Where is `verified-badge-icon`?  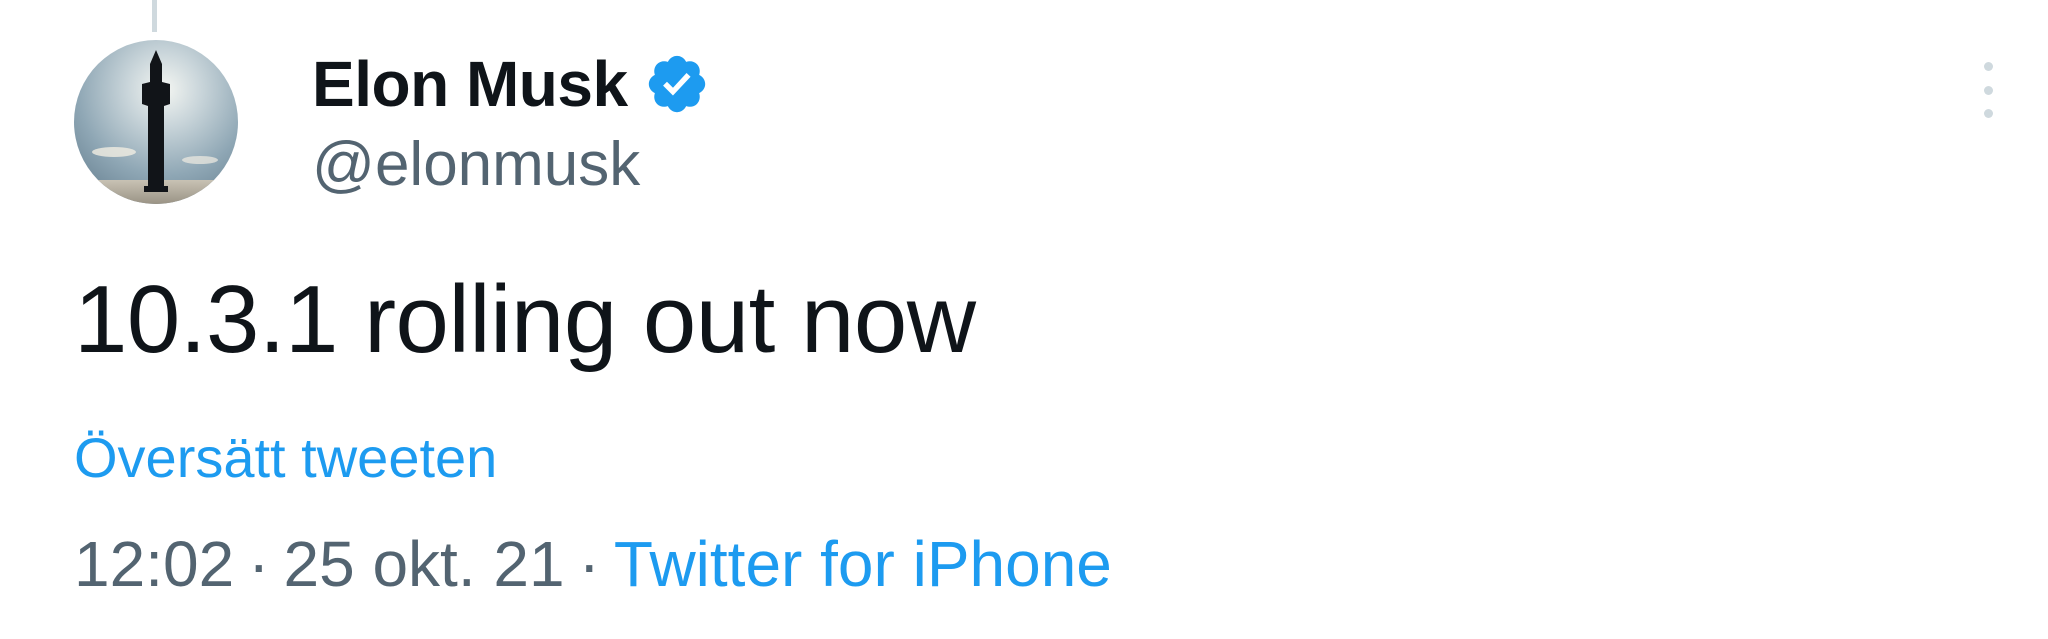
verified-badge-icon is located at coordinates (677, 84).